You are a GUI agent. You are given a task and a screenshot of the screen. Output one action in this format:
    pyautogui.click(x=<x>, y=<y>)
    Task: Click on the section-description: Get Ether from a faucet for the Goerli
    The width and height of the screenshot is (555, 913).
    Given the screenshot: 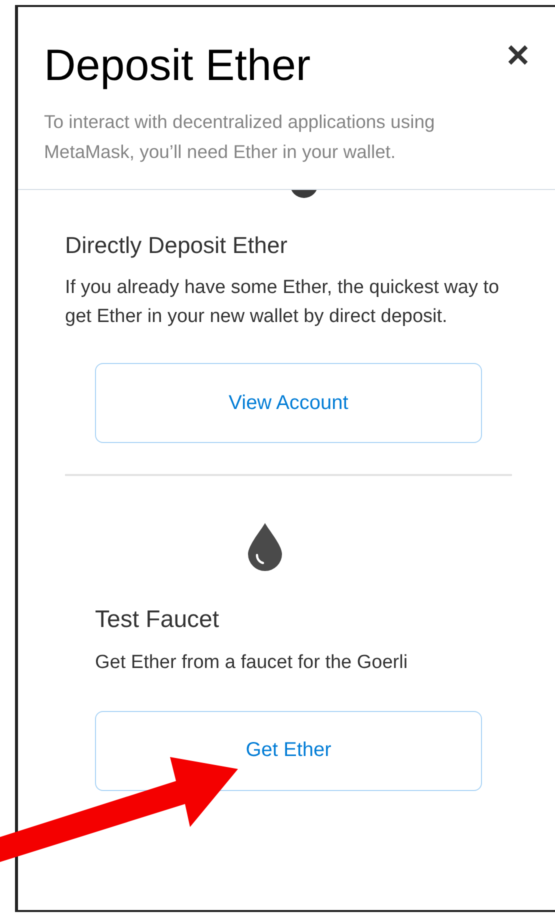 What is the action you would take?
    pyautogui.click(x=252, y=663)
    